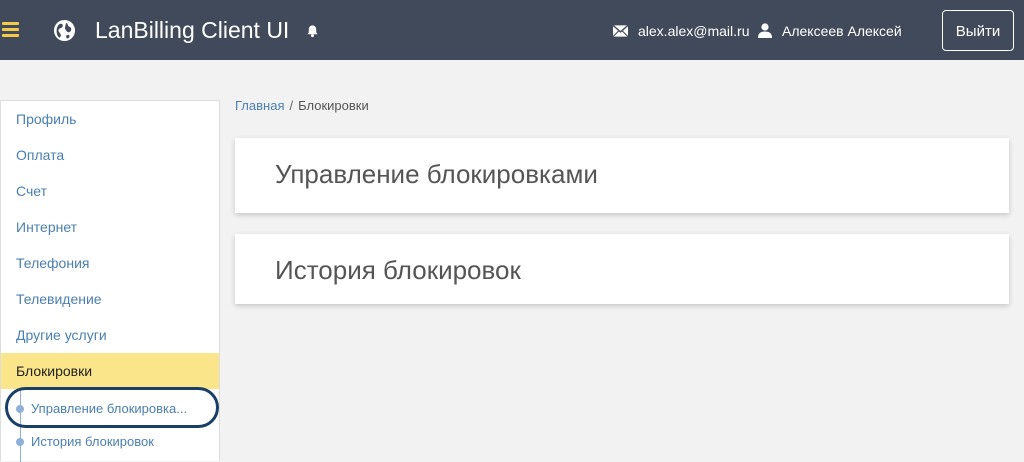  What do you see at coordinates (110, 371) in the screenshot?
I see `sidebar-item-blocks: Блокировки` at bounding box center [110, 371].